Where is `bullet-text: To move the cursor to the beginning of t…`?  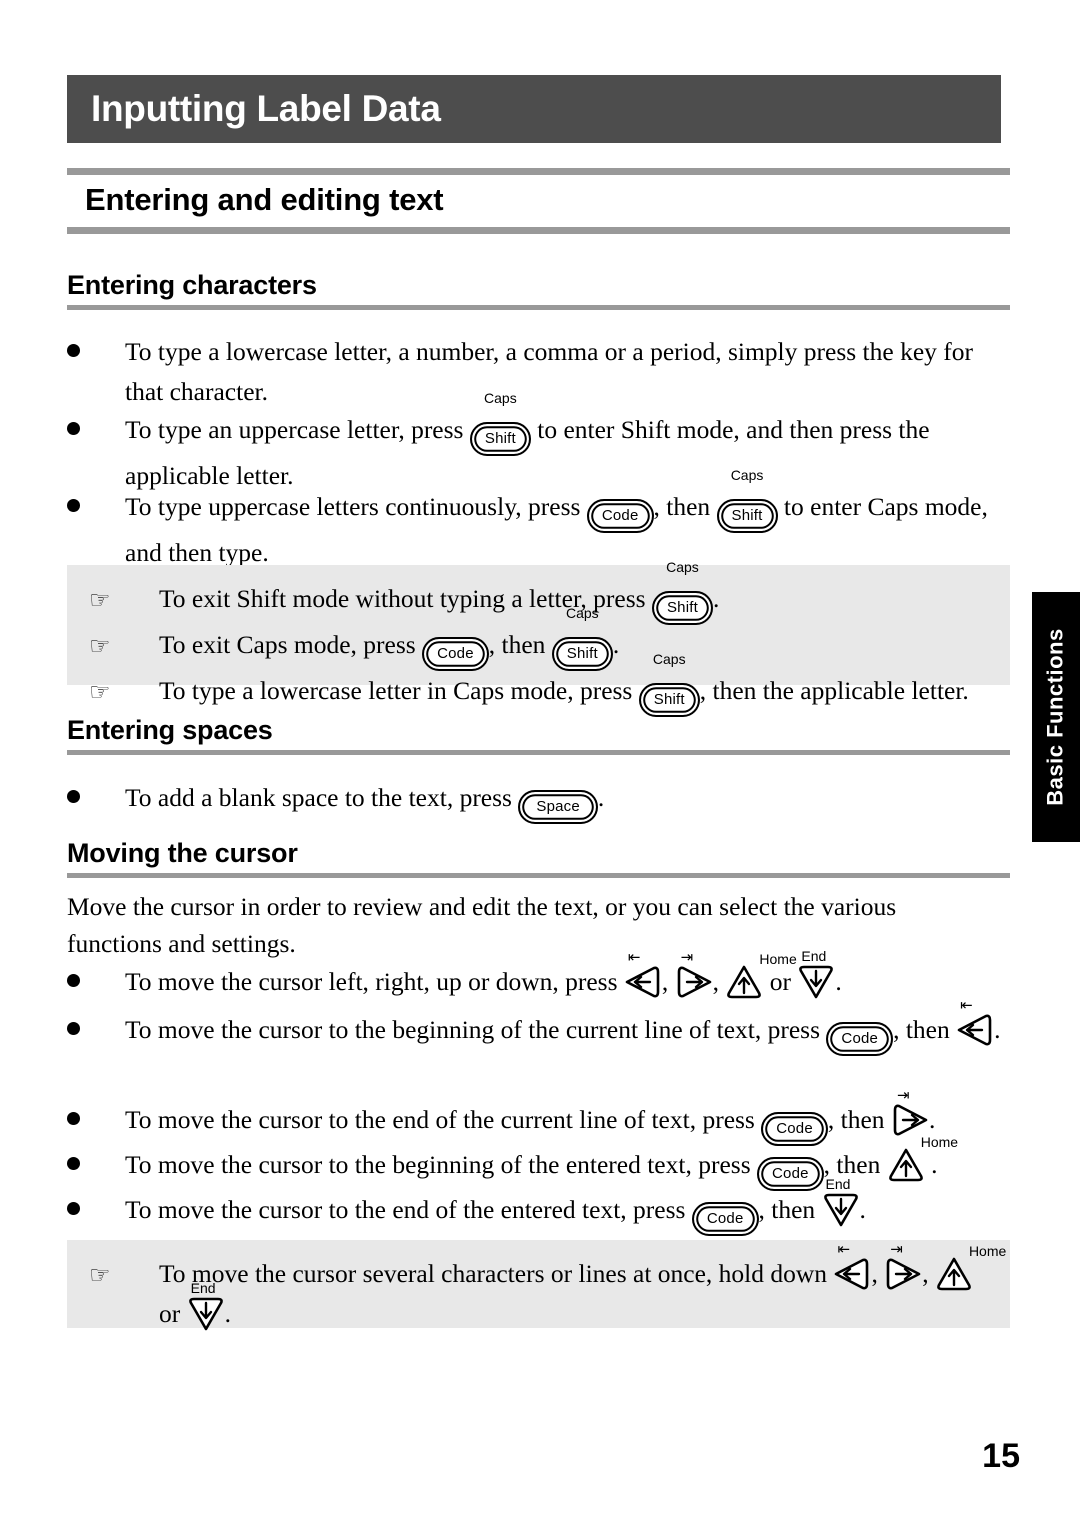 bullet-text: To move the cursor to the beginning of t… is located at coordinates (568, 1163).